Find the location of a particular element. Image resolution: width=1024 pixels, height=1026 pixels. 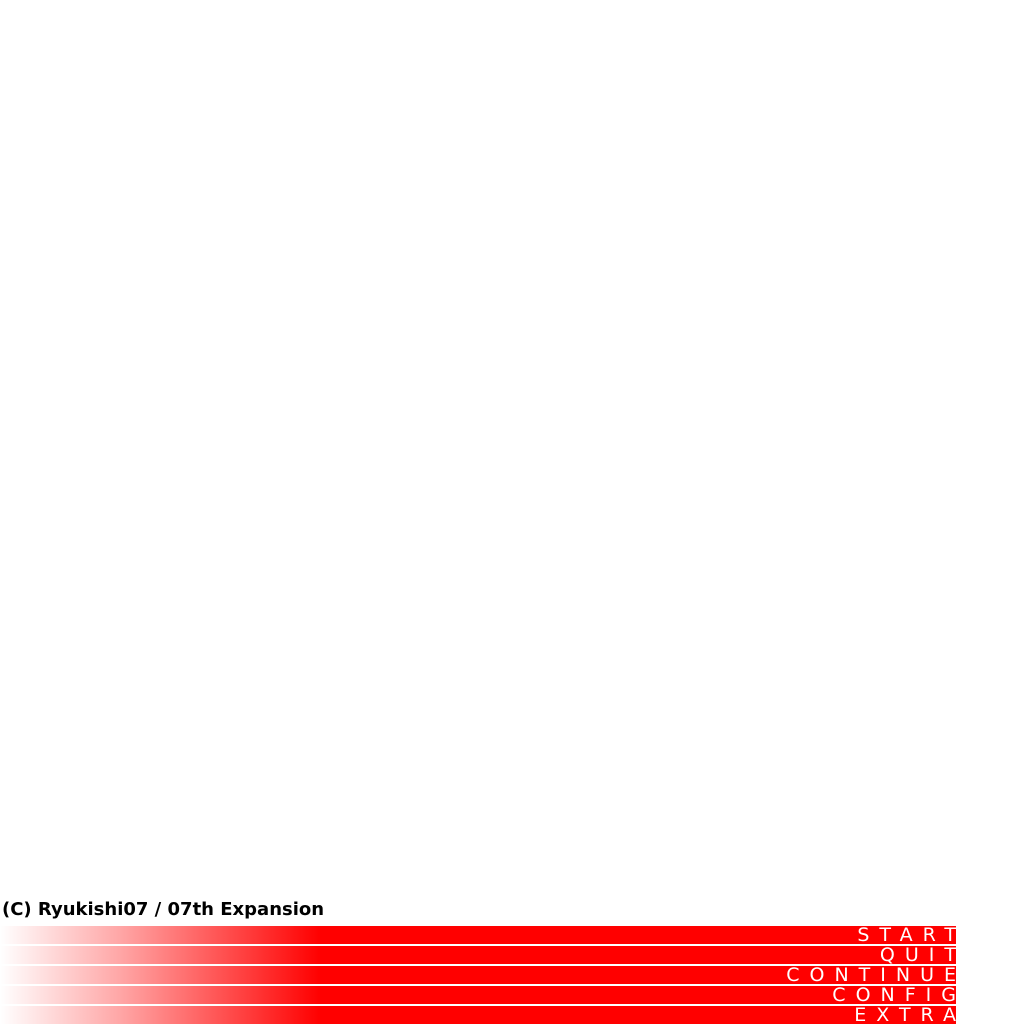

menu-item-label: START is located at coordinates (911, 935).